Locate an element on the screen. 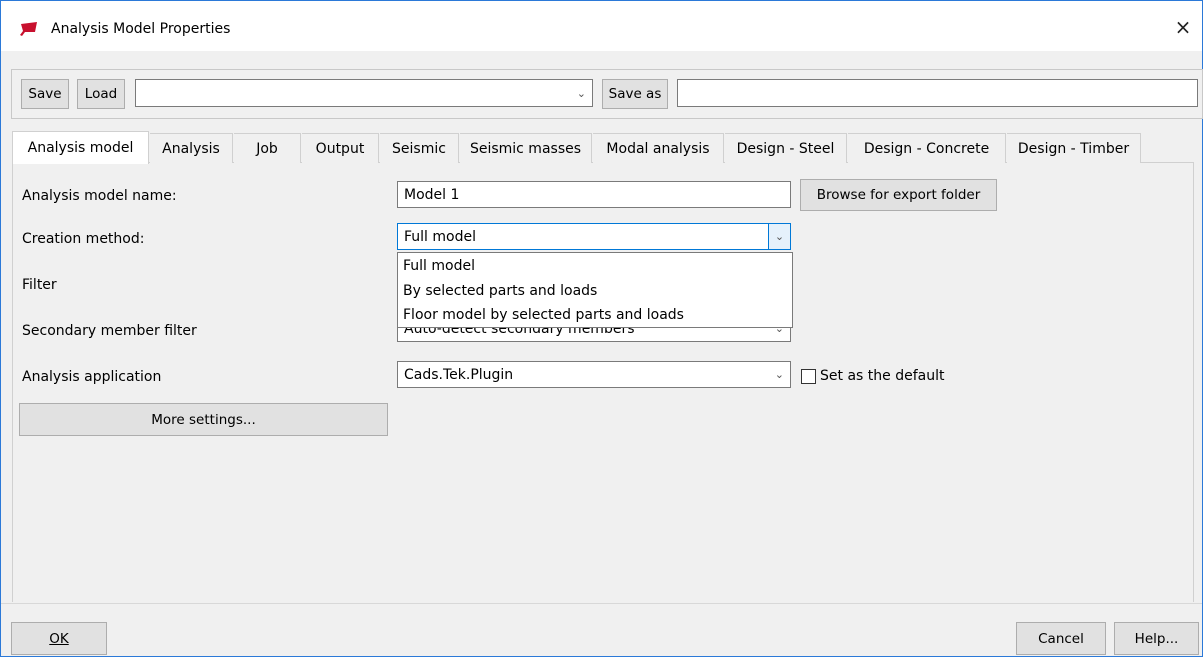  secondary-filter-label: Secondary member filter is located at coordinates (109, 331).